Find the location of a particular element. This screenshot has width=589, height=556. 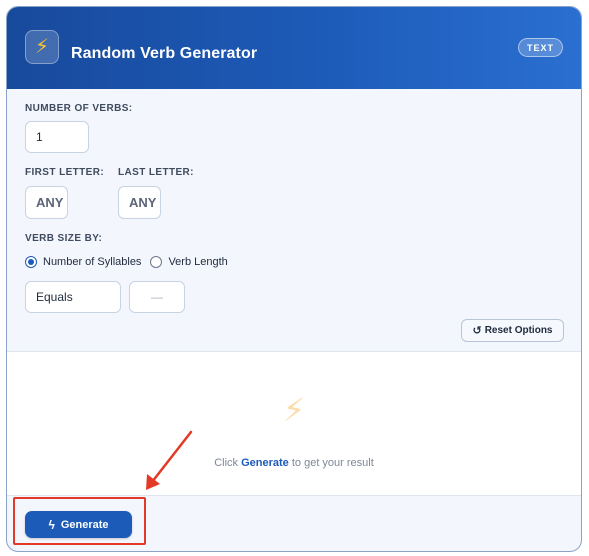

reset-options-label: Reset Options is located at coordinates (518, 330).